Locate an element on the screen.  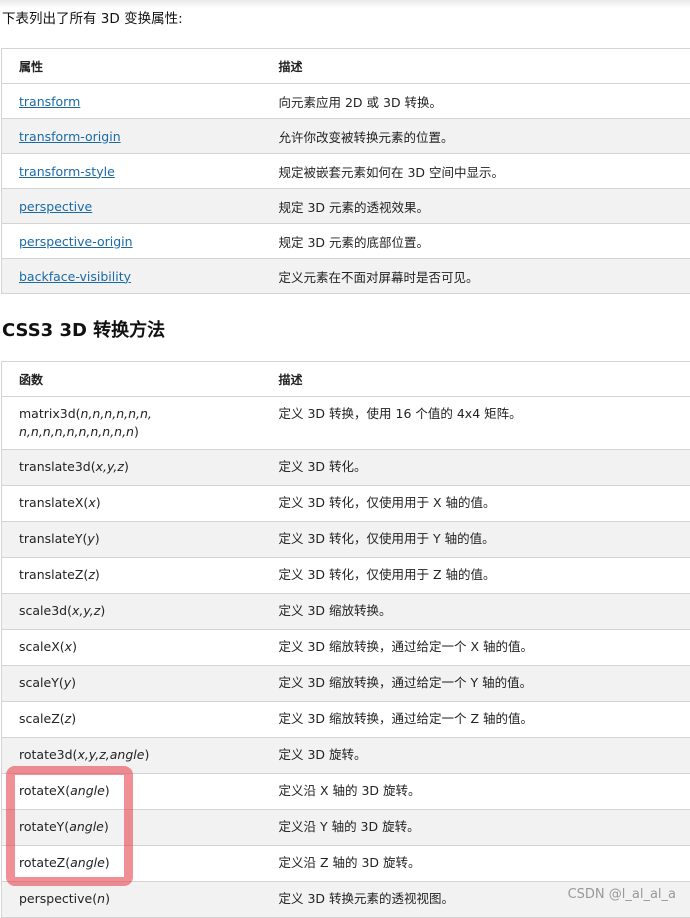
property-cell: perspective is located at coordinates (132, 206).